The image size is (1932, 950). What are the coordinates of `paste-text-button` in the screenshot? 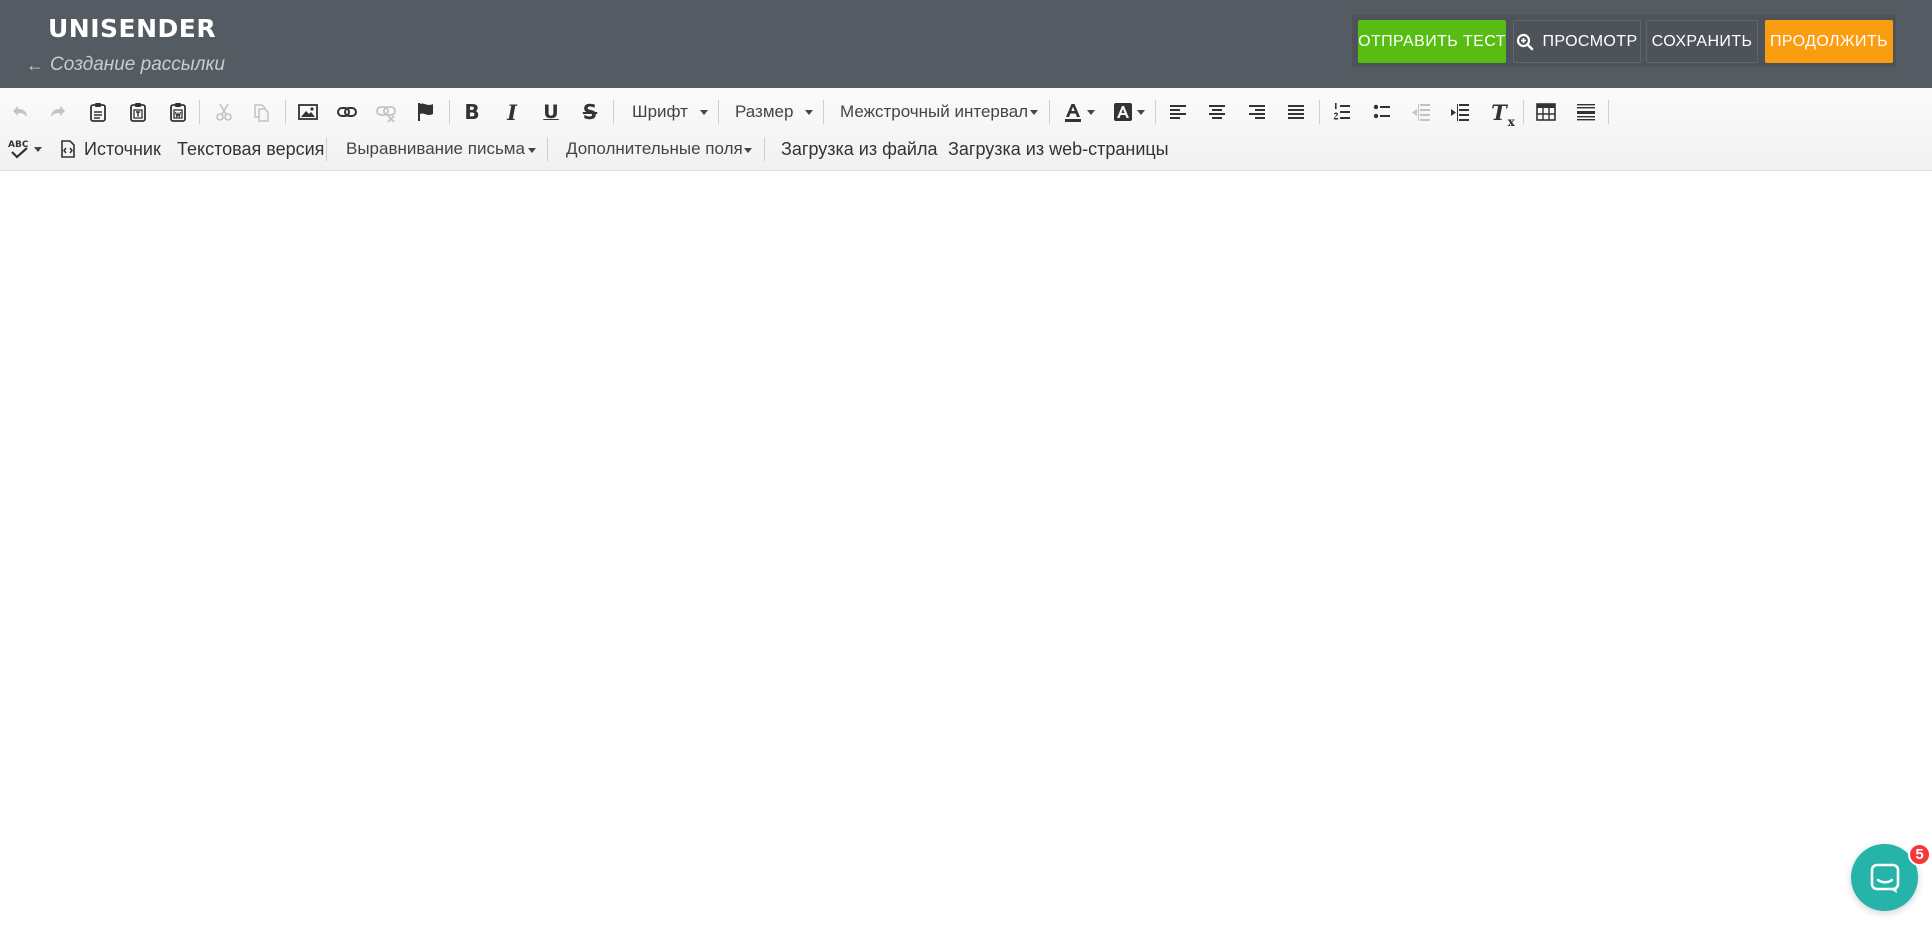 It's located at (138, 112).